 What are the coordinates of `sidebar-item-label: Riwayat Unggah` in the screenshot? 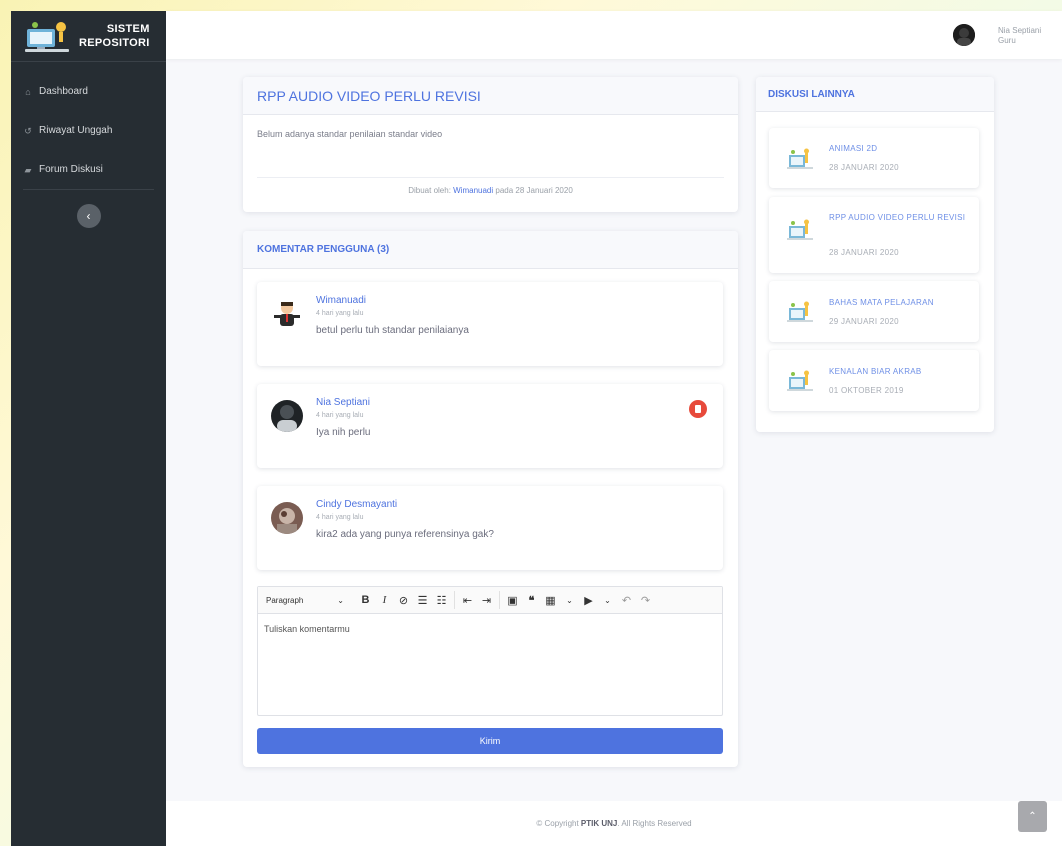 It's located at (76, 130).